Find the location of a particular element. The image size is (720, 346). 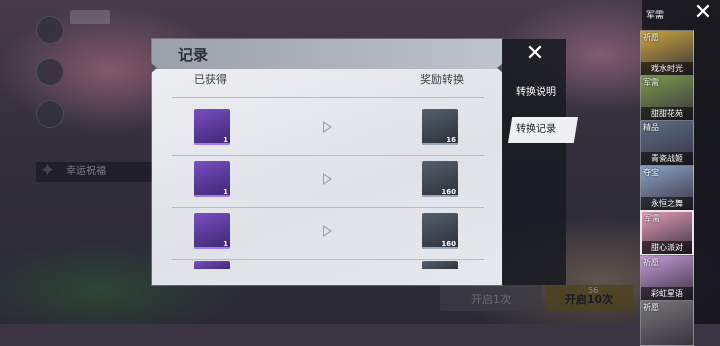

card-name: 彩虹星语 is located at coordinates (667, 293).